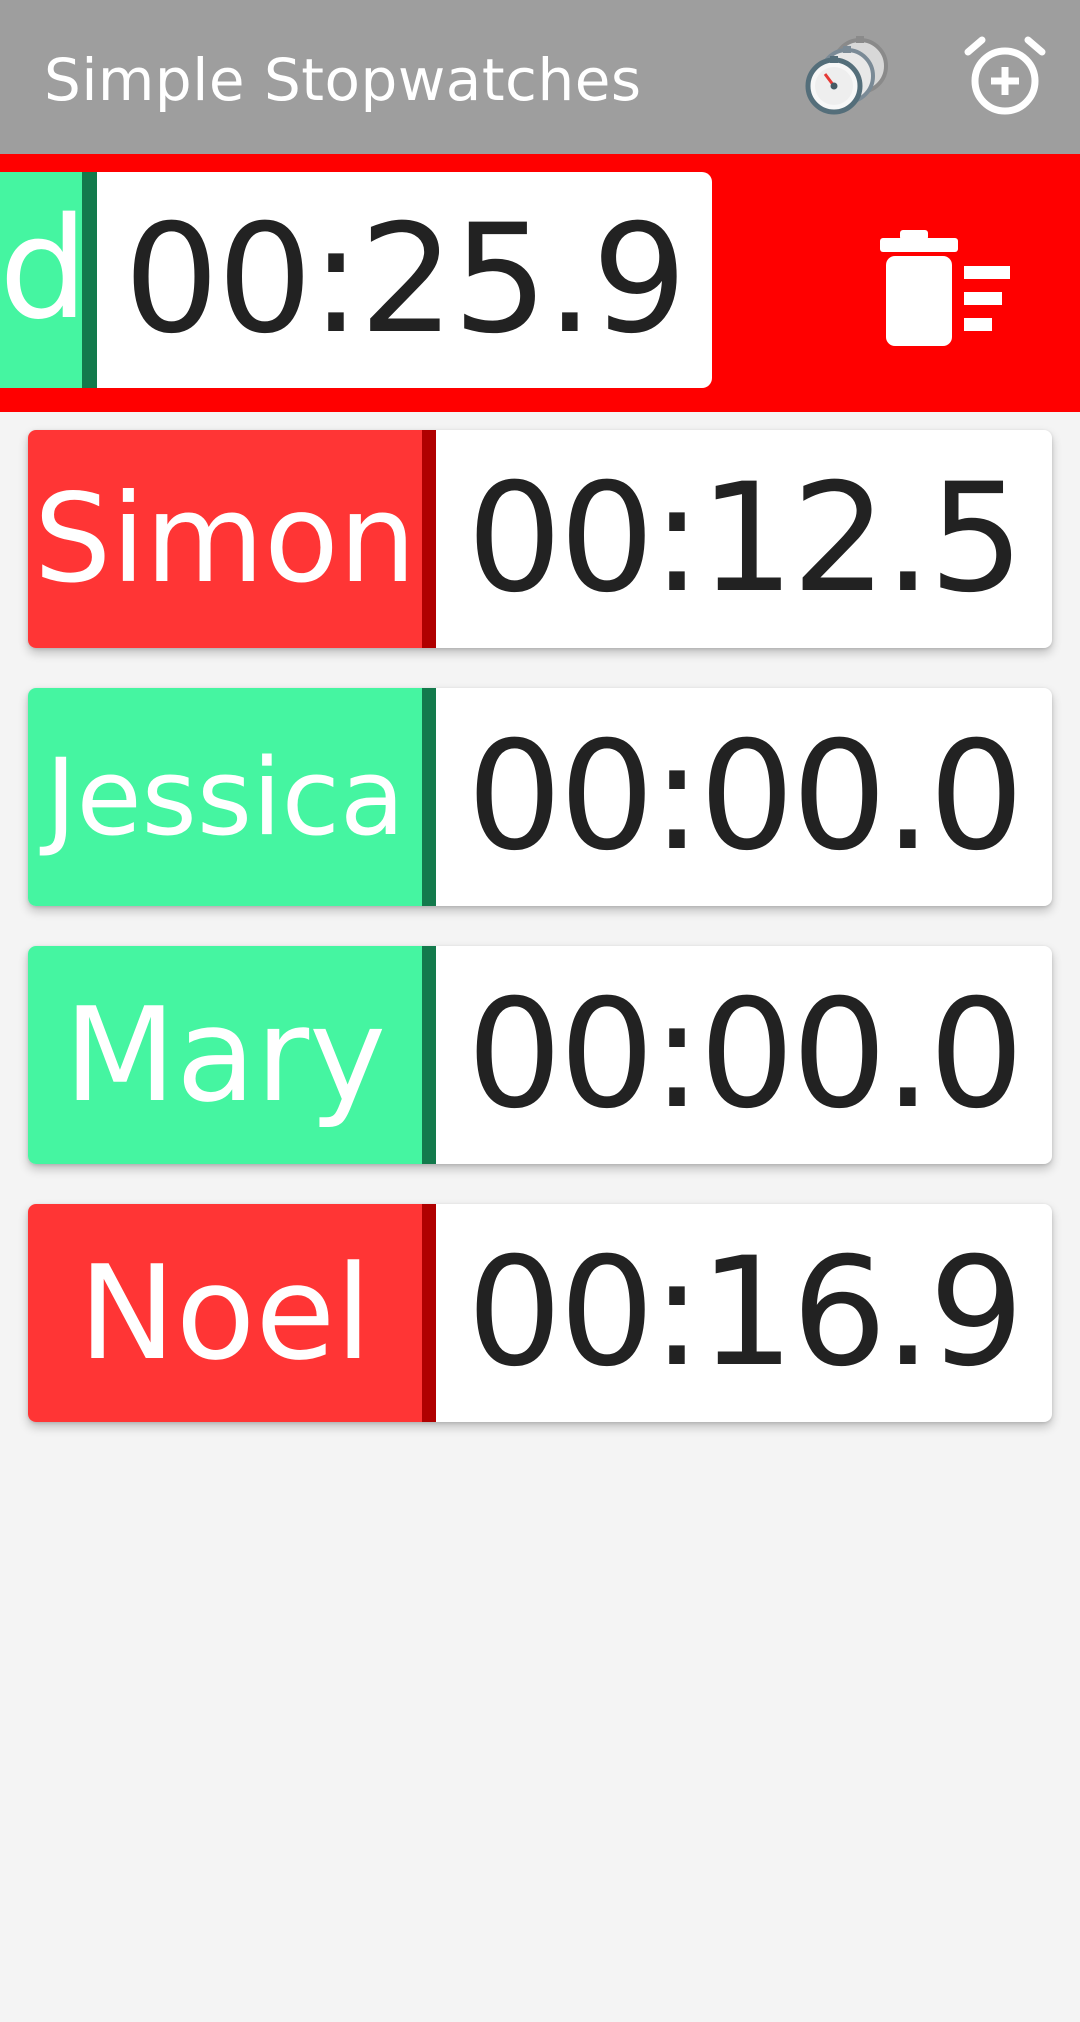  What do you see at coordinates (744, 539) in the screenshot?
I see `stopwatch-time: 00:12.5` at bounding box center [744, 539].